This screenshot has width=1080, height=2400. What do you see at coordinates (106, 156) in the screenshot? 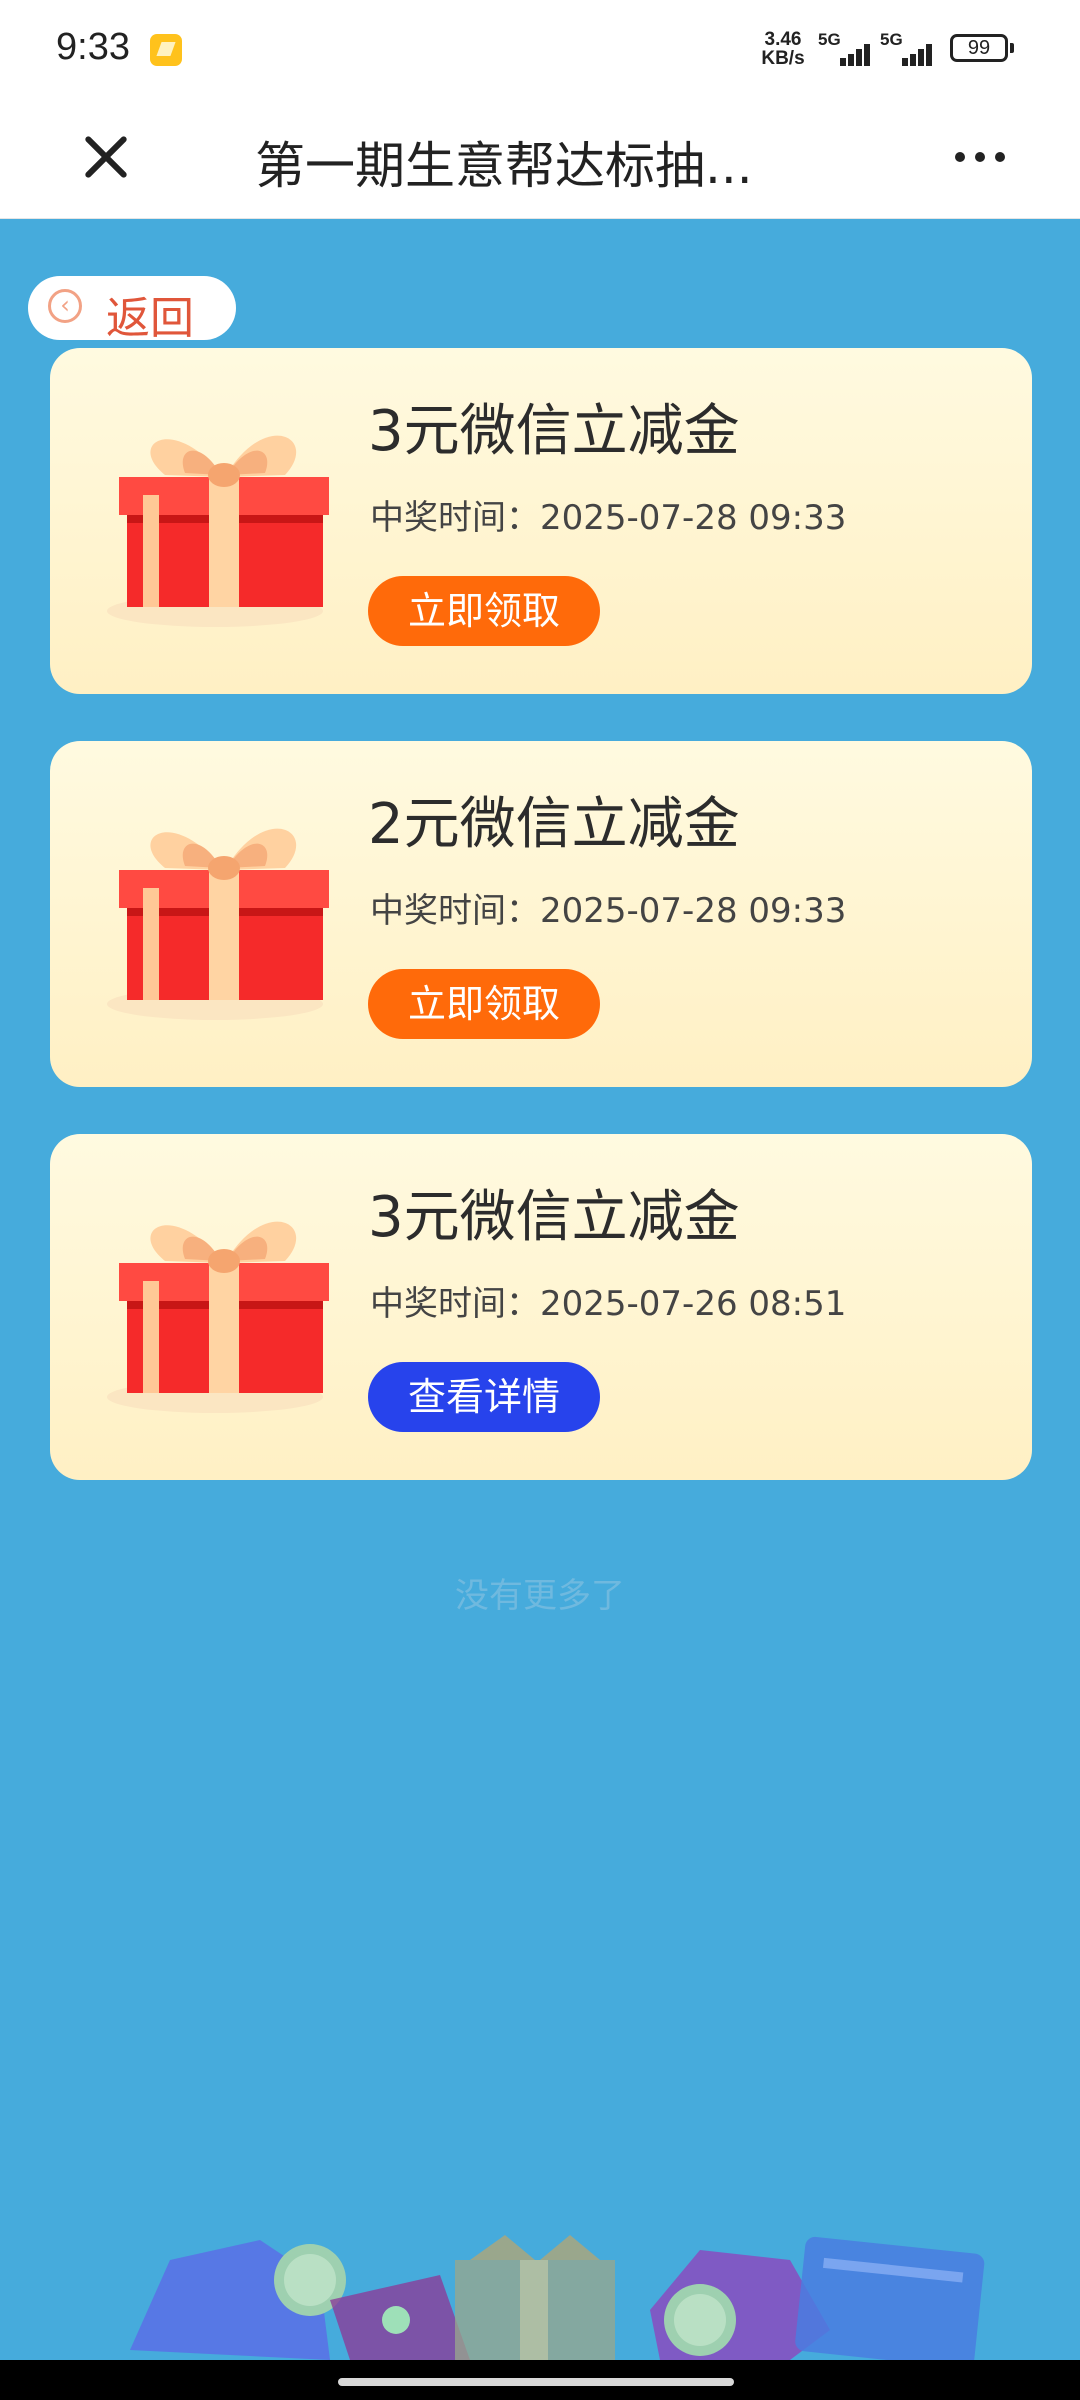
I see `close-icon` at bounding box center [106, 156].